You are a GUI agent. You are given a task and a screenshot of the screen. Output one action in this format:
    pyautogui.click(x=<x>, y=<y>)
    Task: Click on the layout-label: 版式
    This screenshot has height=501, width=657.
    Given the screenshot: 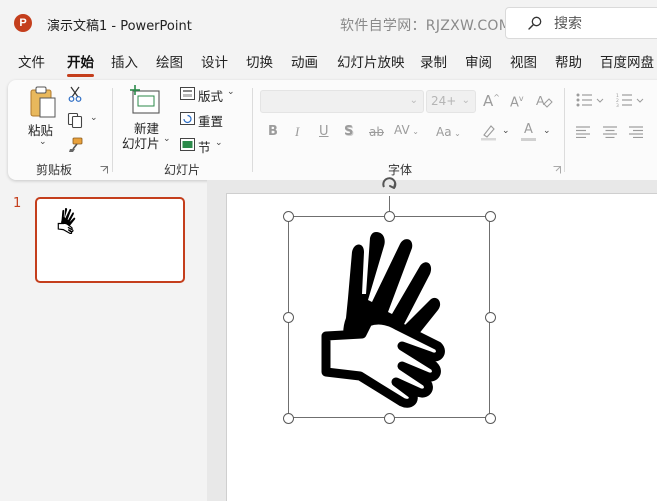 What is the action you would take?
    pyautogui.click(x=211, y=96)
    